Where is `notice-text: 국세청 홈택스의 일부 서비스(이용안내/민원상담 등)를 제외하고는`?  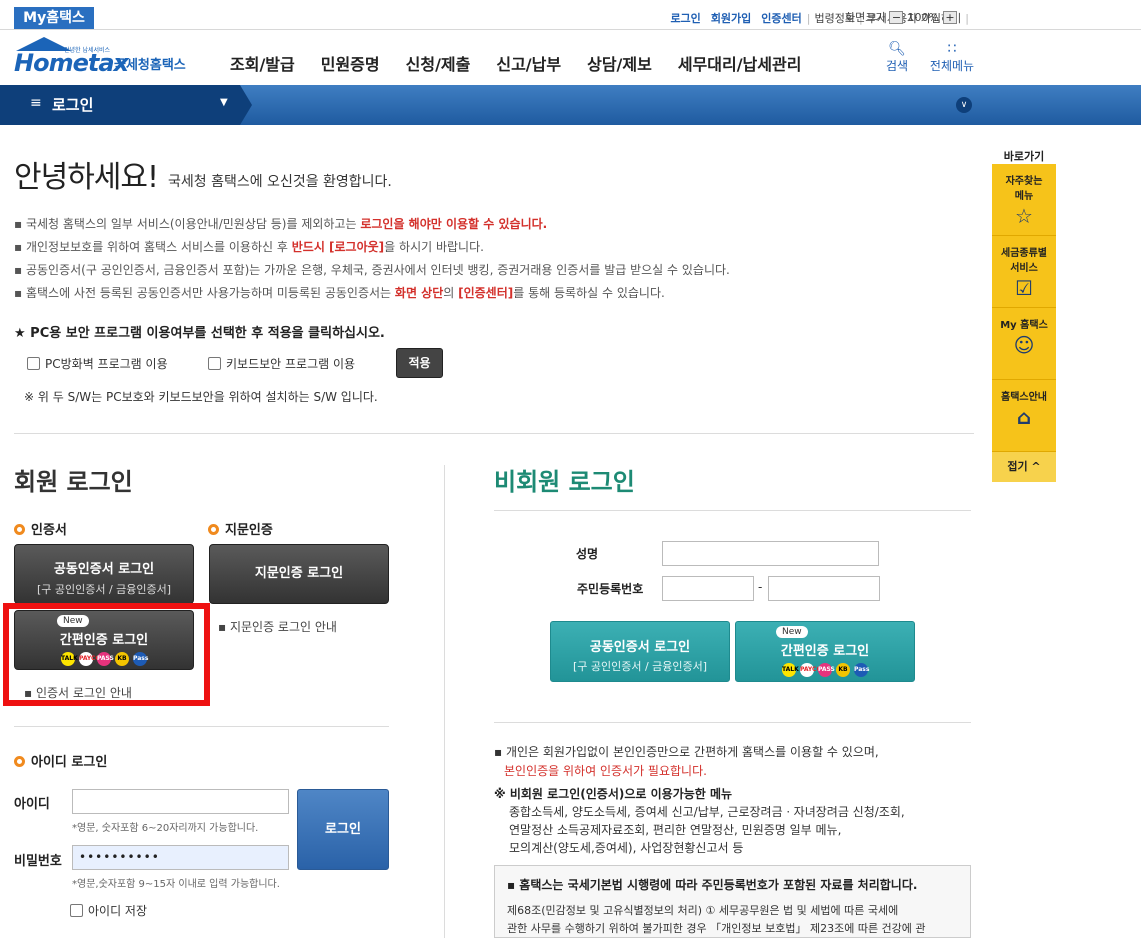 notice-text: 국세청 홈택스의 일부 서비스(이용안내/민원상담 등)를 제외하고는 is located at coordinates (193, 224).